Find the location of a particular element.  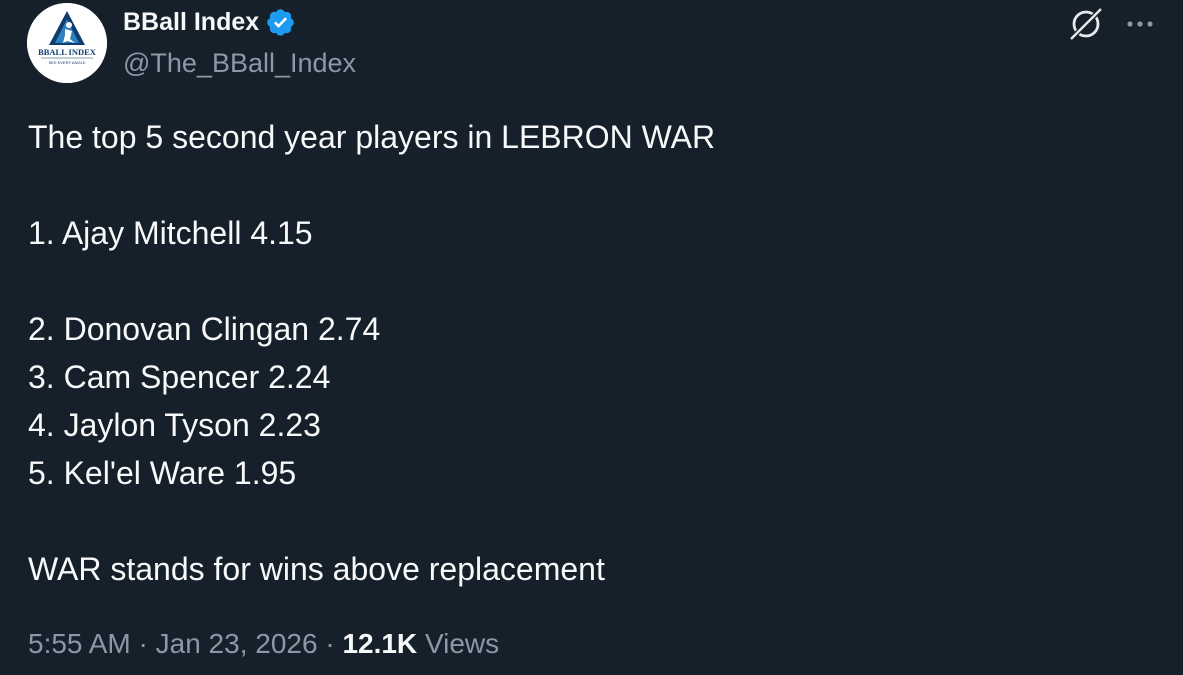

tweet-time: 5:55 AM is located at coordinates (79, 643).